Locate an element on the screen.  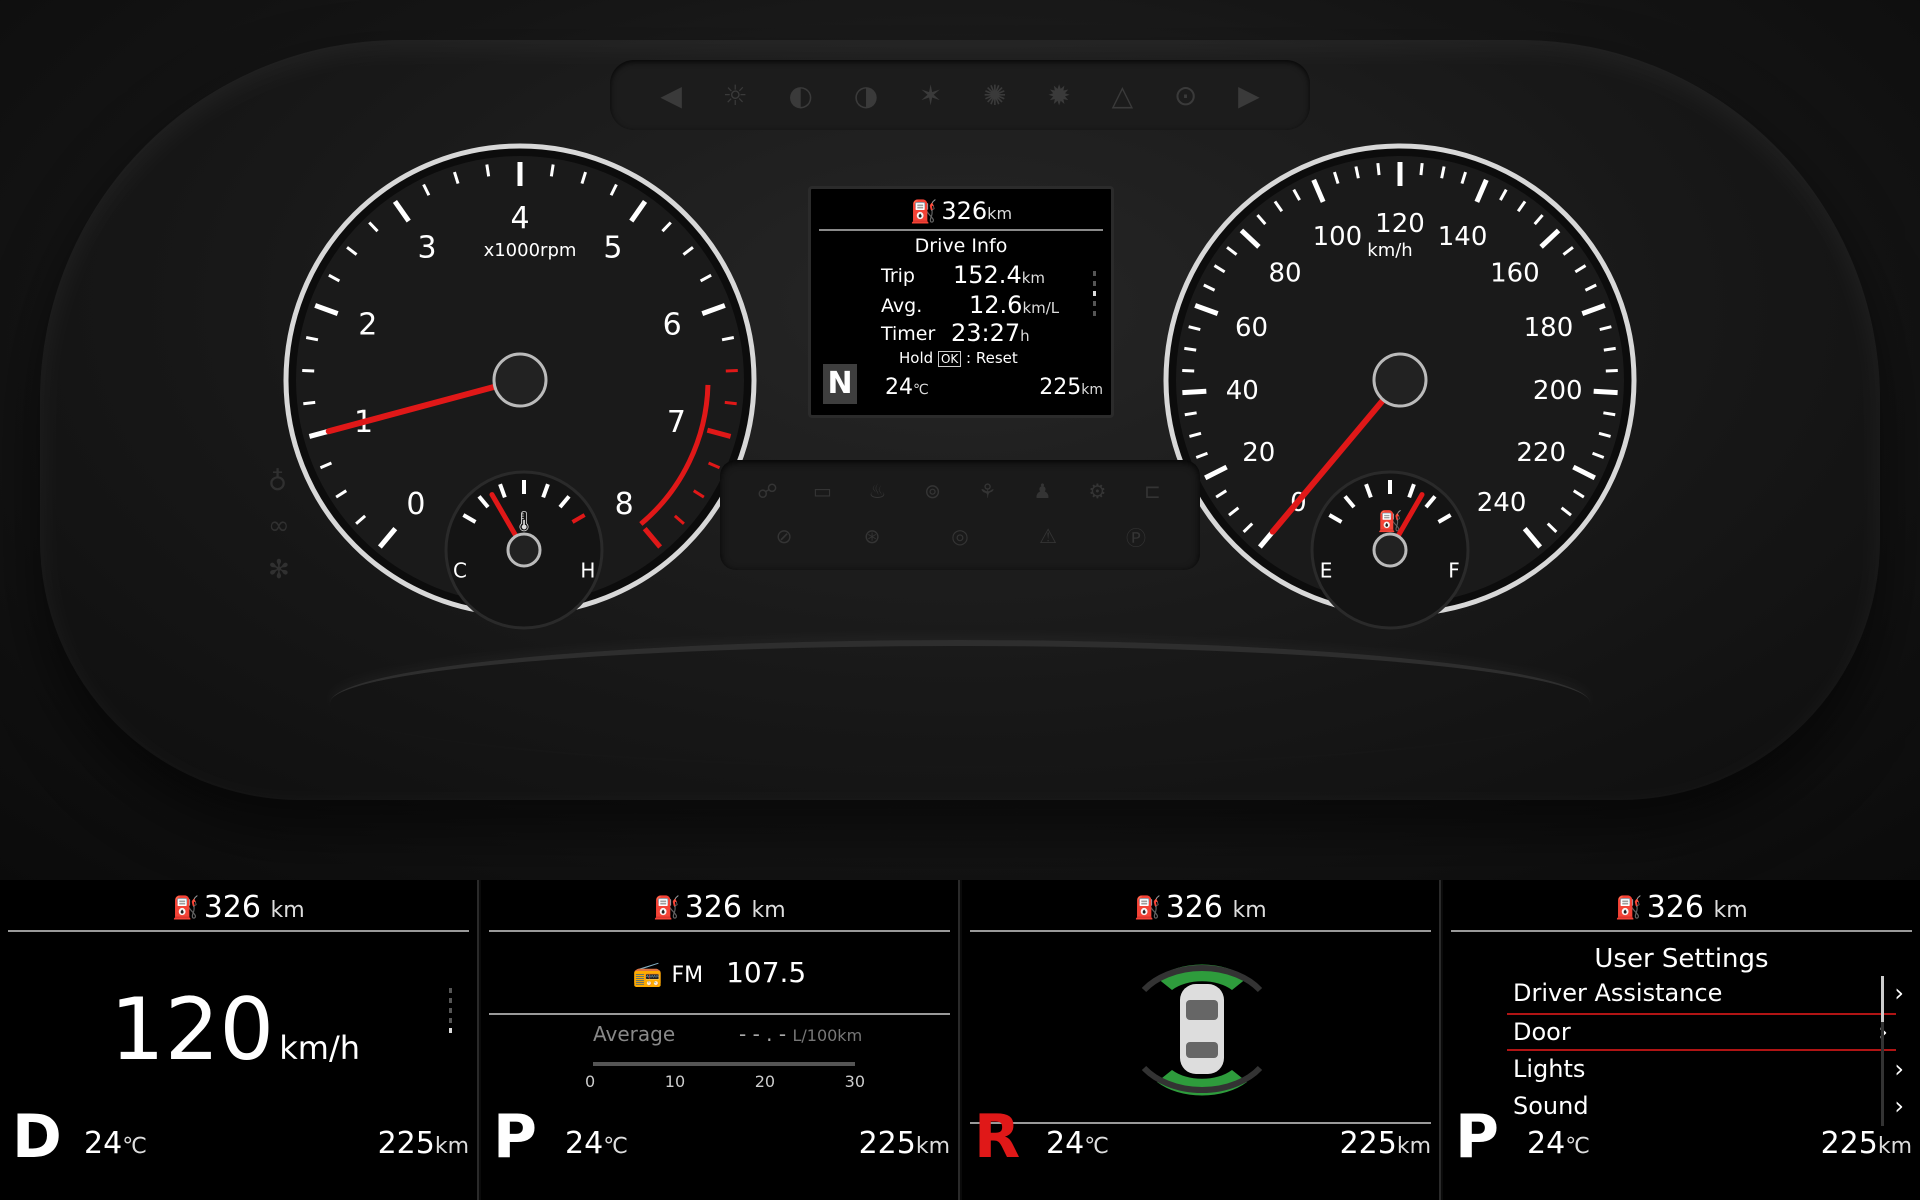
speedometer: 020406080100120140160180200220240km/hEF⛽ is located at coordinates (1400, 386).